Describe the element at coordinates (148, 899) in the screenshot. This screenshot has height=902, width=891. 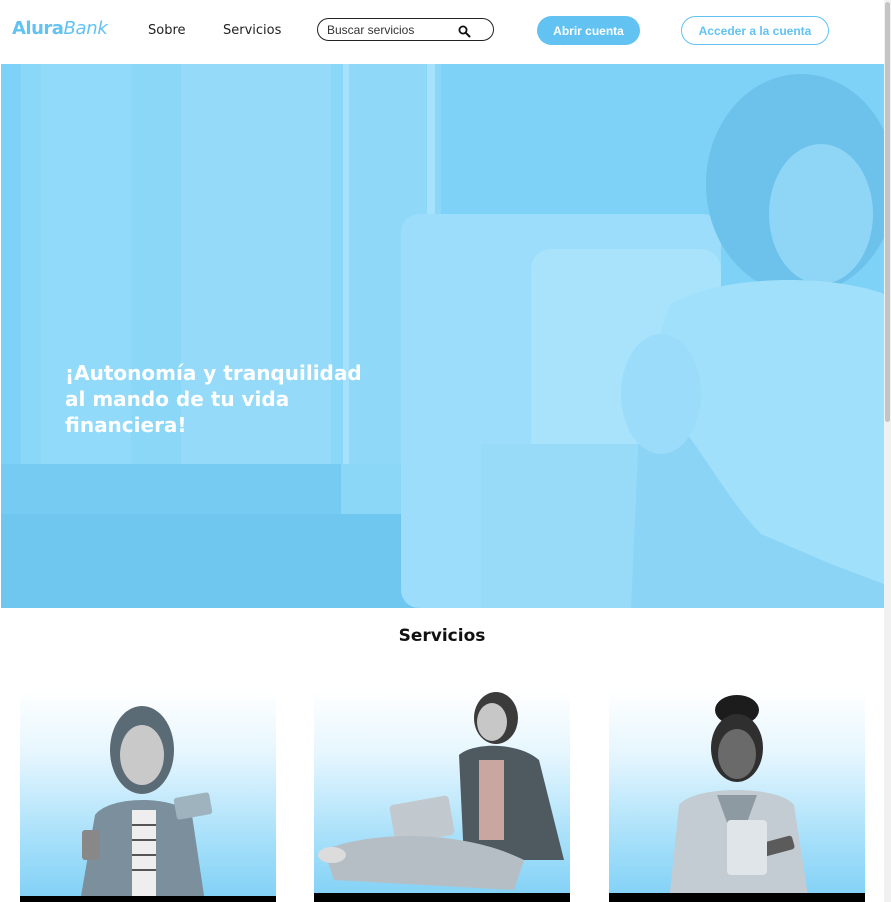
I see `card-1-bottom-bar` at that location.